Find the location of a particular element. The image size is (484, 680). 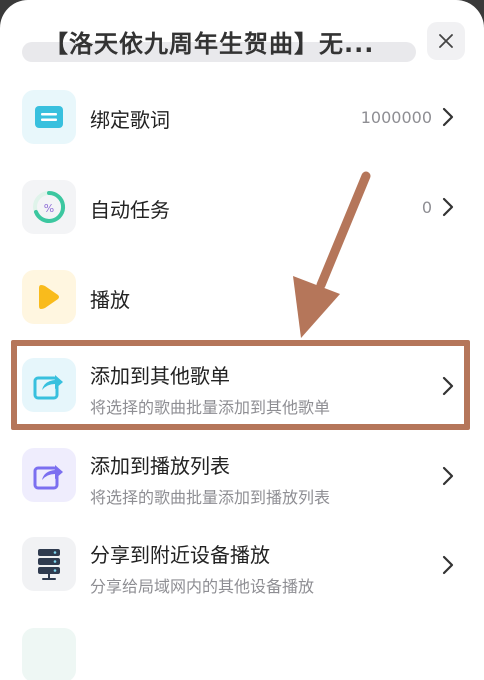

play-icon is located at coordinates (49, 297).